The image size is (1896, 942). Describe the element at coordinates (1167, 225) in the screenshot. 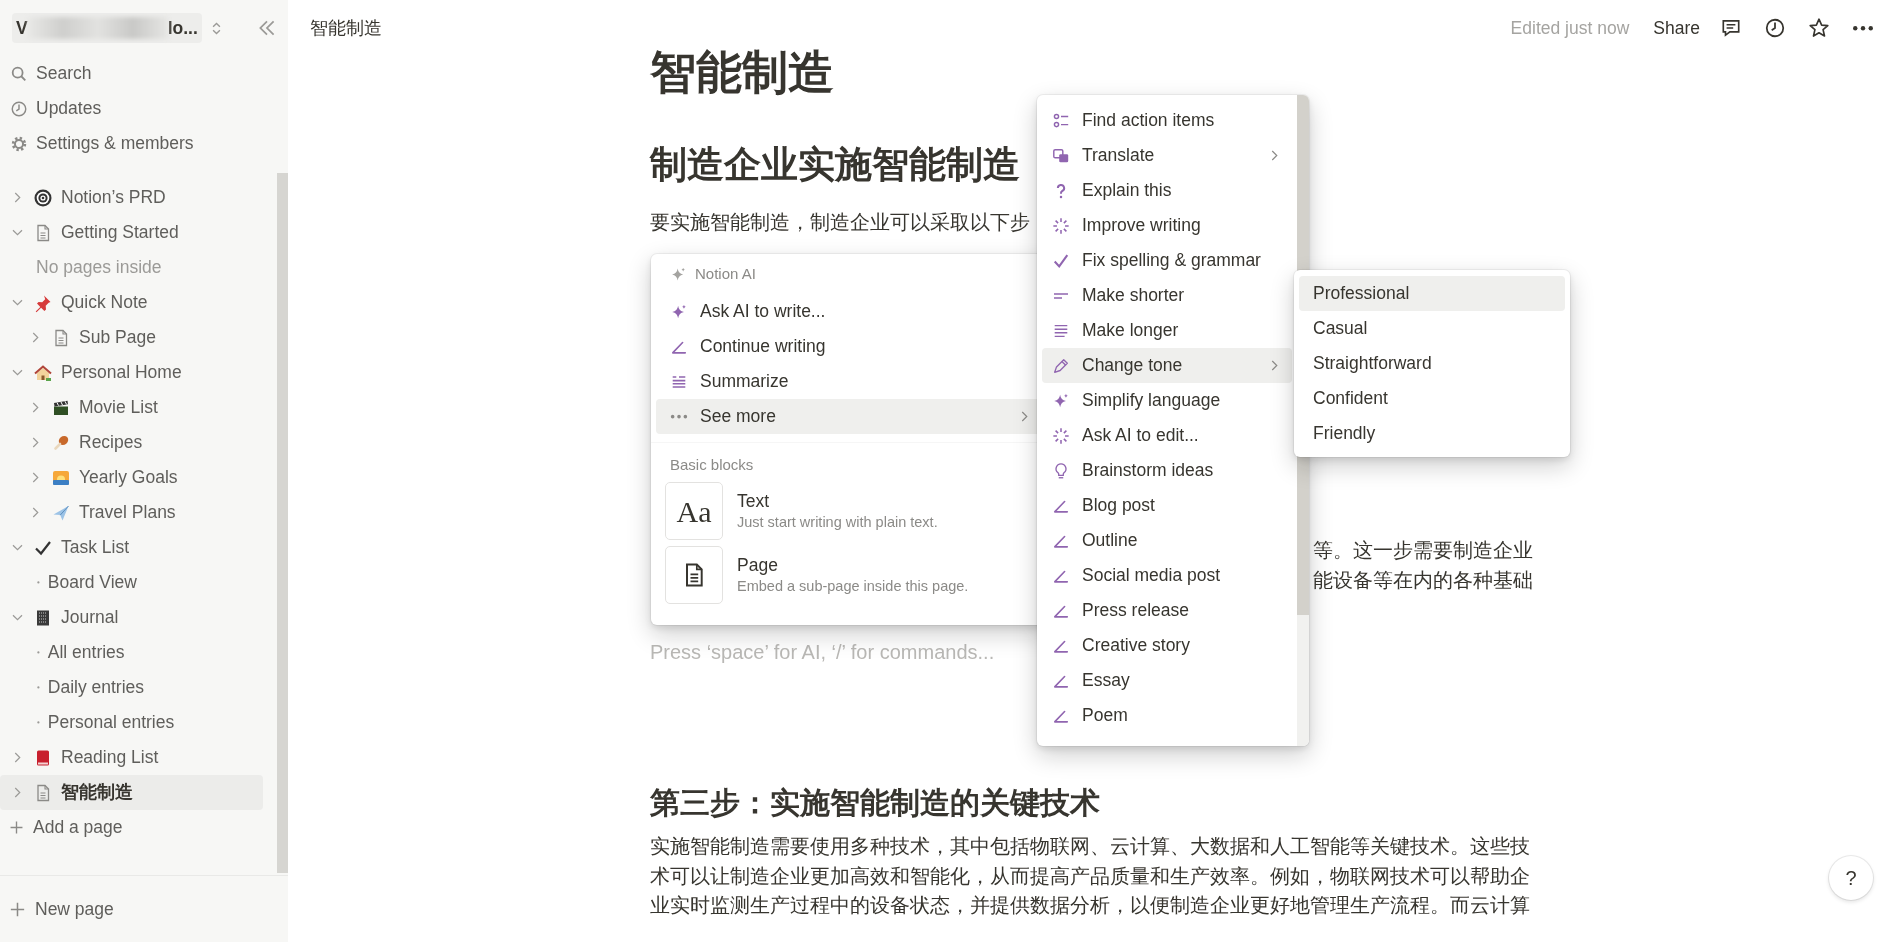

I see `menu-item: Improve writing` at that location.